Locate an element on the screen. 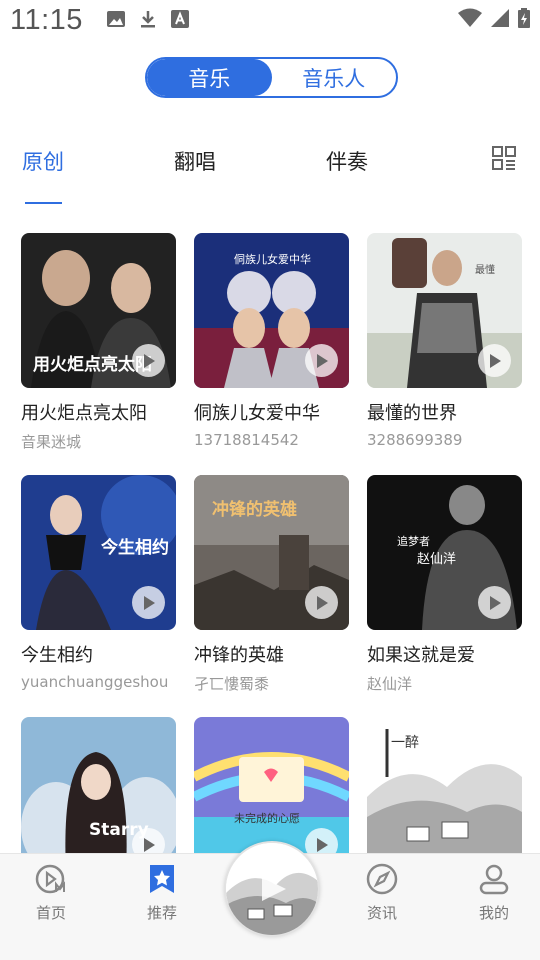 The width and height of the screenshot is (540, 960). tab-original: 原创 is located at coordinates (43, 161).